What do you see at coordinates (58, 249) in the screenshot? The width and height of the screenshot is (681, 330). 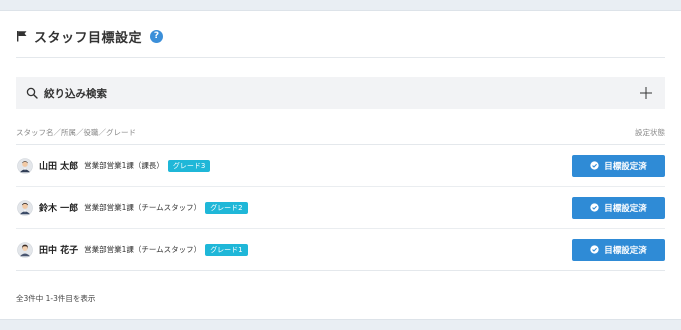 I see `staff-name: 田中 花子` at bounding box center [58, 249].